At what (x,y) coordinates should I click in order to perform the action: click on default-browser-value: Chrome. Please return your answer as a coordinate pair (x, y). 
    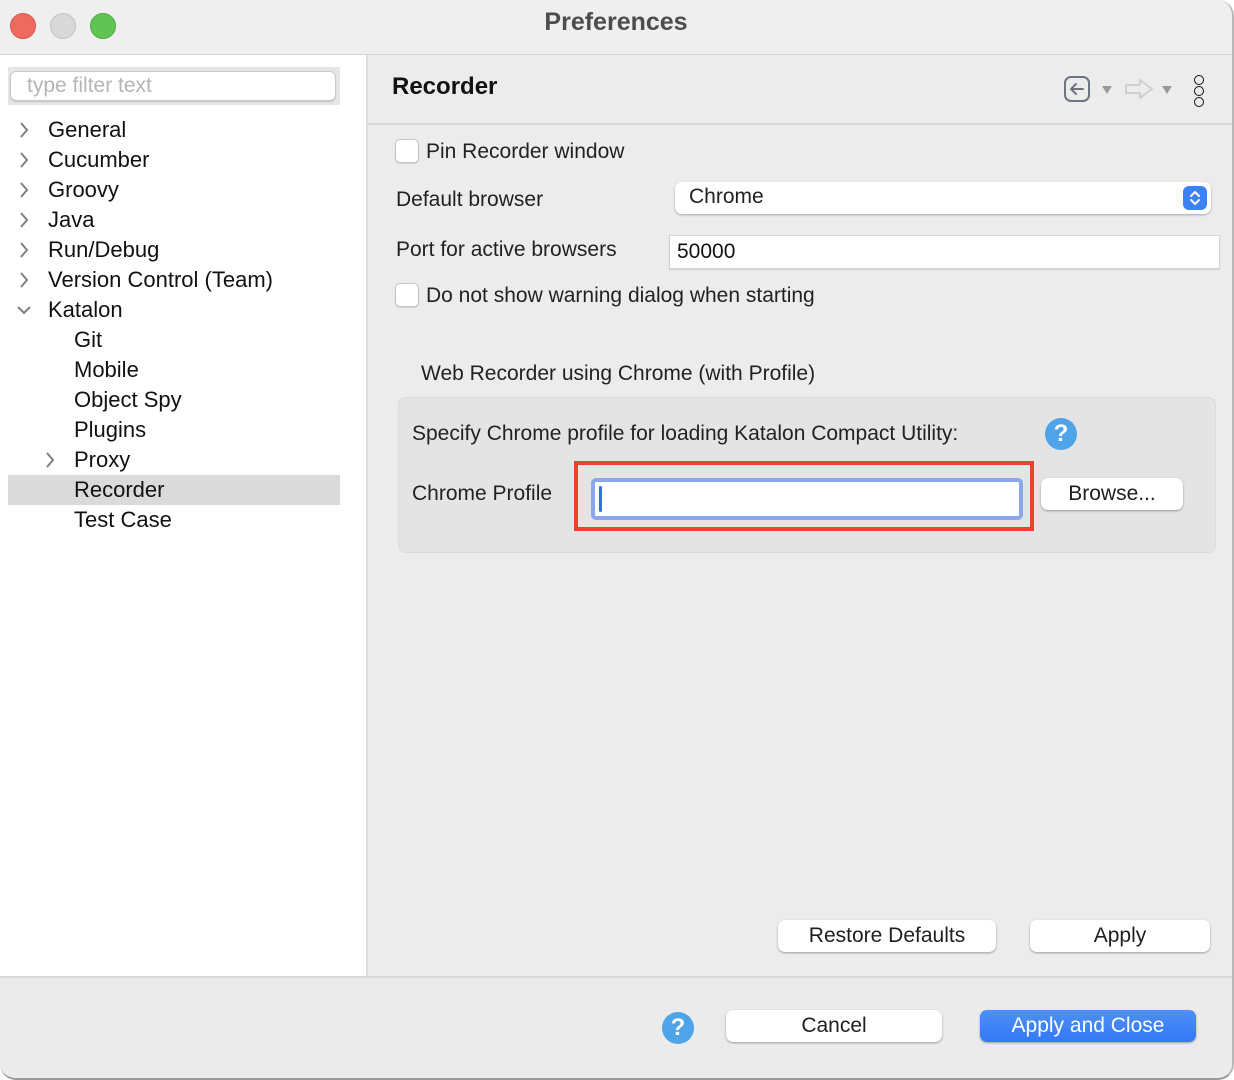
    Looking at the image, I should click on (726, 196).